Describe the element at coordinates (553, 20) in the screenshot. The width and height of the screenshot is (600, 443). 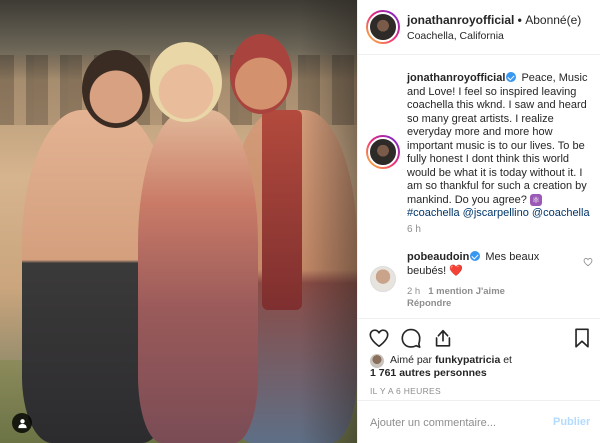
I see `follow-status: Abonné(e)` at that location.